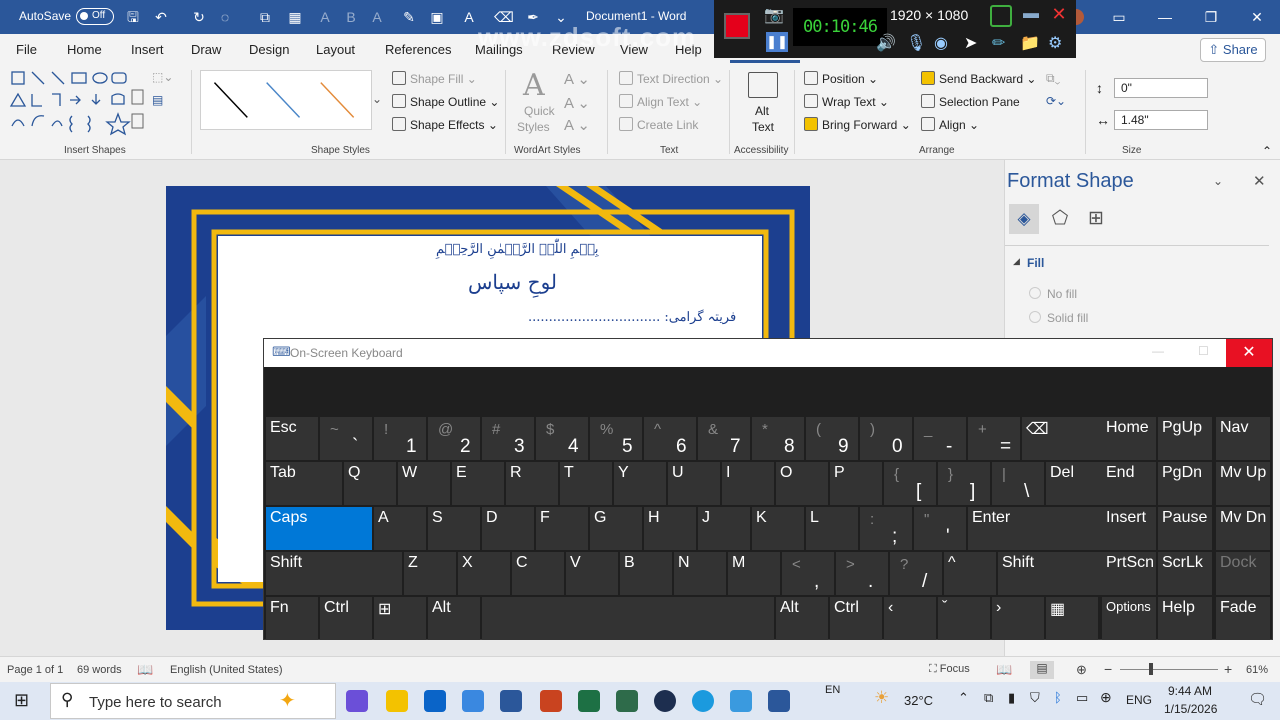  I want to click on key-sym: ⊞, so click(400, 618).